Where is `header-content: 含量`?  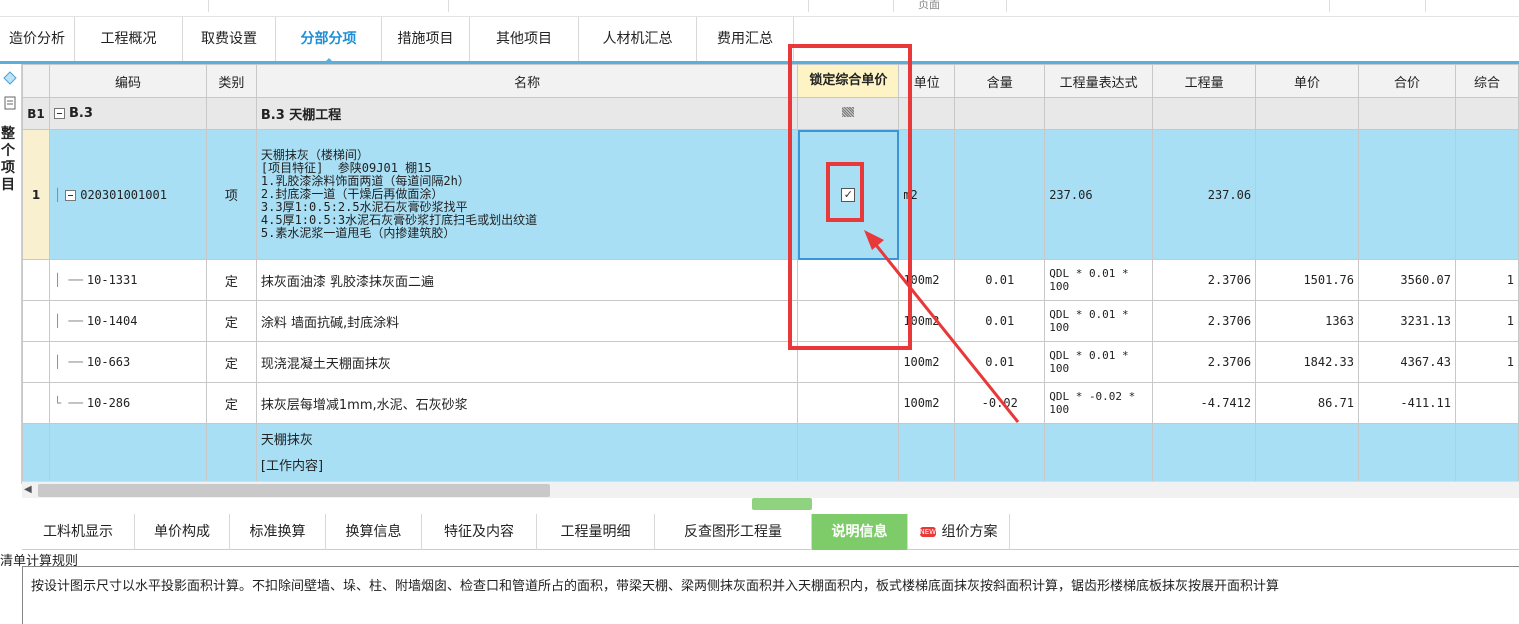
header-content: 含量 is located at coordinates (1000, 81).